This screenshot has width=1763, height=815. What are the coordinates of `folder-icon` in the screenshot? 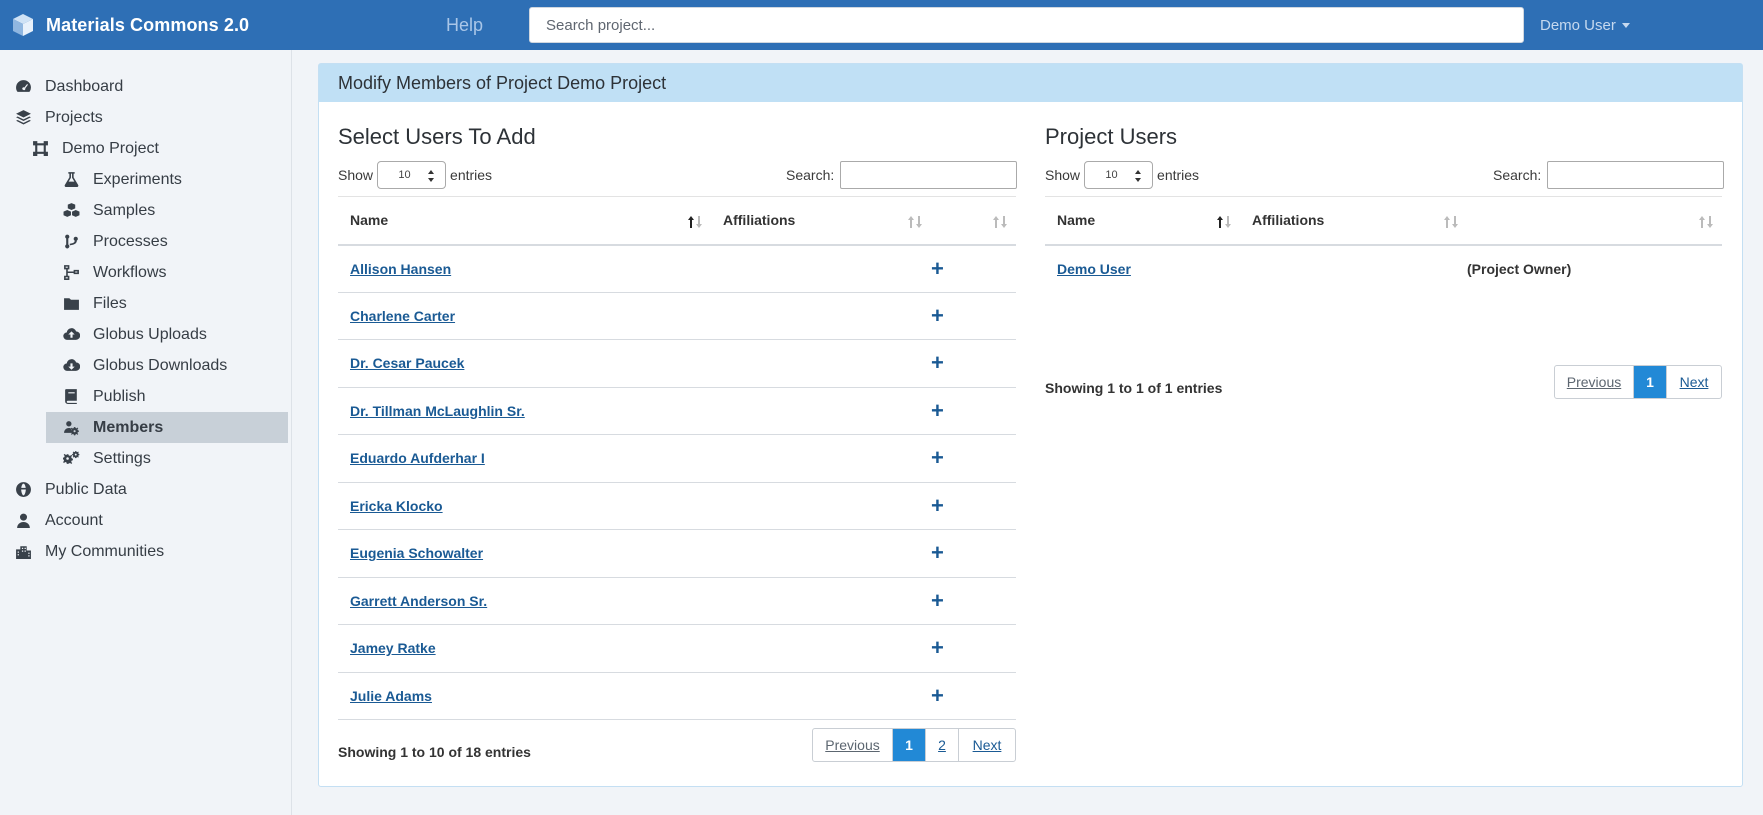 It's located at (71, 304).